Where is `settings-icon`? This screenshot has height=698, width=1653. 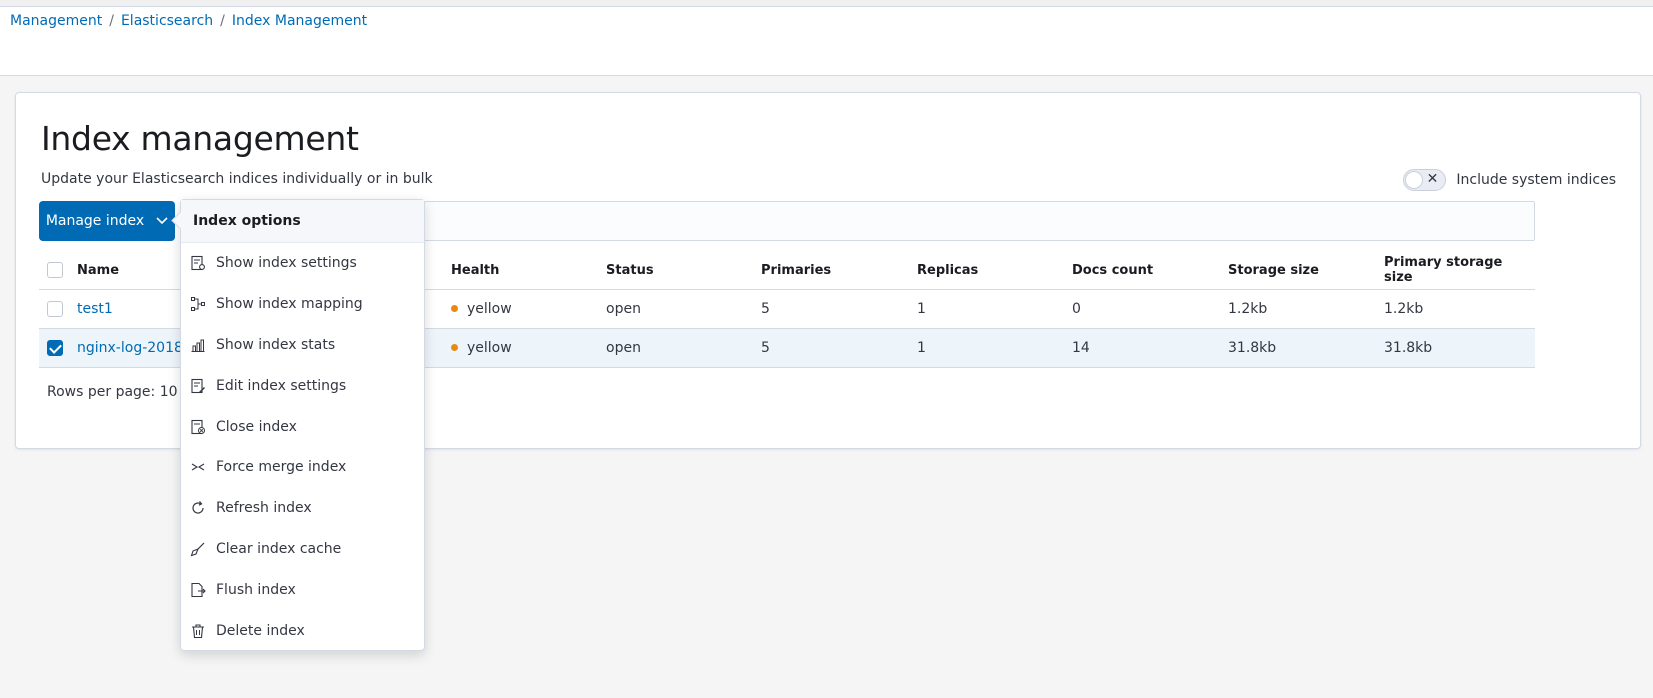
settings-icon is located at coordinates (198, 263).